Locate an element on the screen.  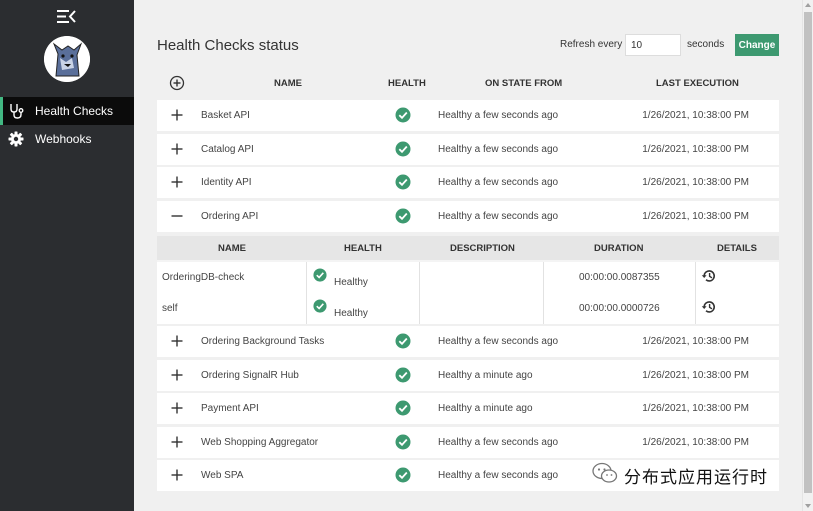
page-title: Health Checks status is located at coordinates (228, 45).